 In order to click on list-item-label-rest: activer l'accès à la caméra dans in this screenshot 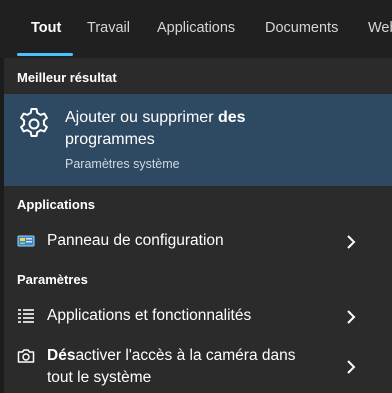, I will do `click(185, 355)`.